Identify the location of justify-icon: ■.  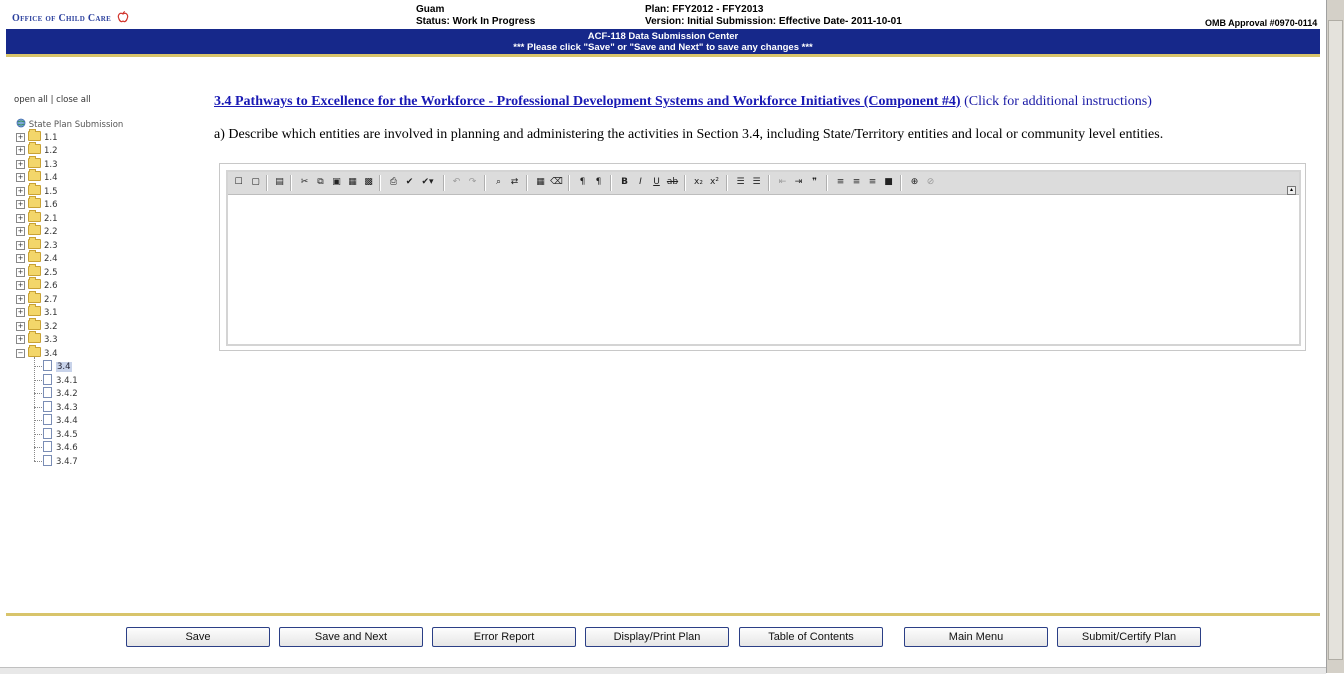
(888, 182).